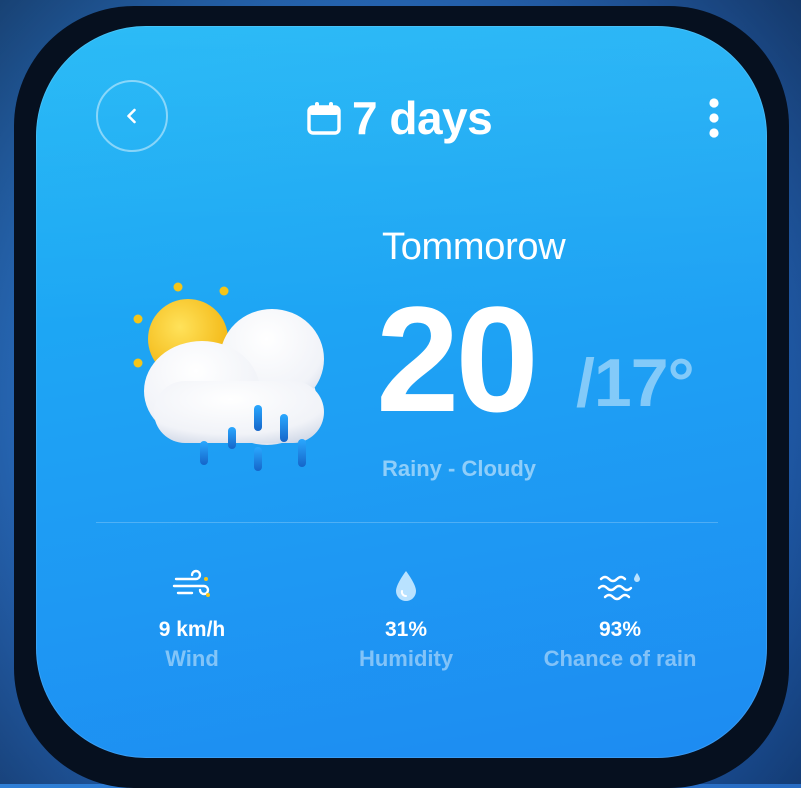  Describe the element at coordinates (407, 522) in the screenshot. I see `divider` at that location.